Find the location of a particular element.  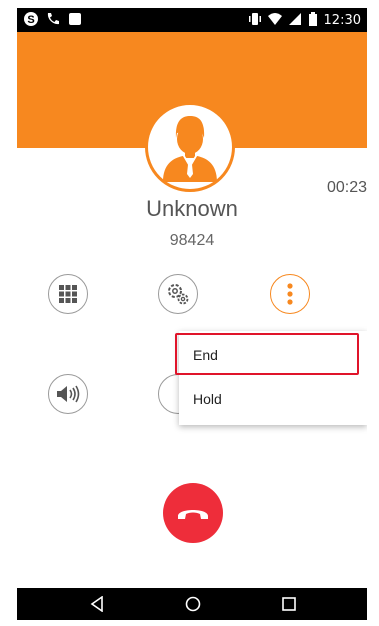

recents-icon is located at coordinates (289, 604).